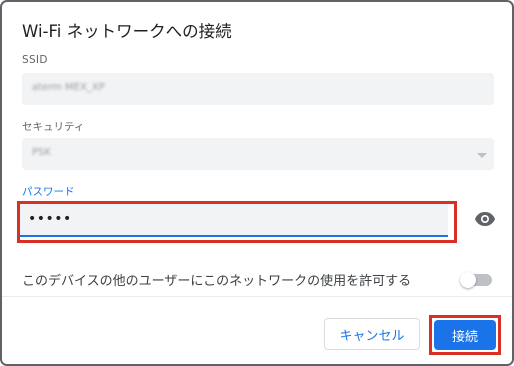 This screenshot has height=366, width=514. What do you see at coordinates (258, 154) in the screenshot?
I see `security-select: PSK` at bounding box center [258, 154].